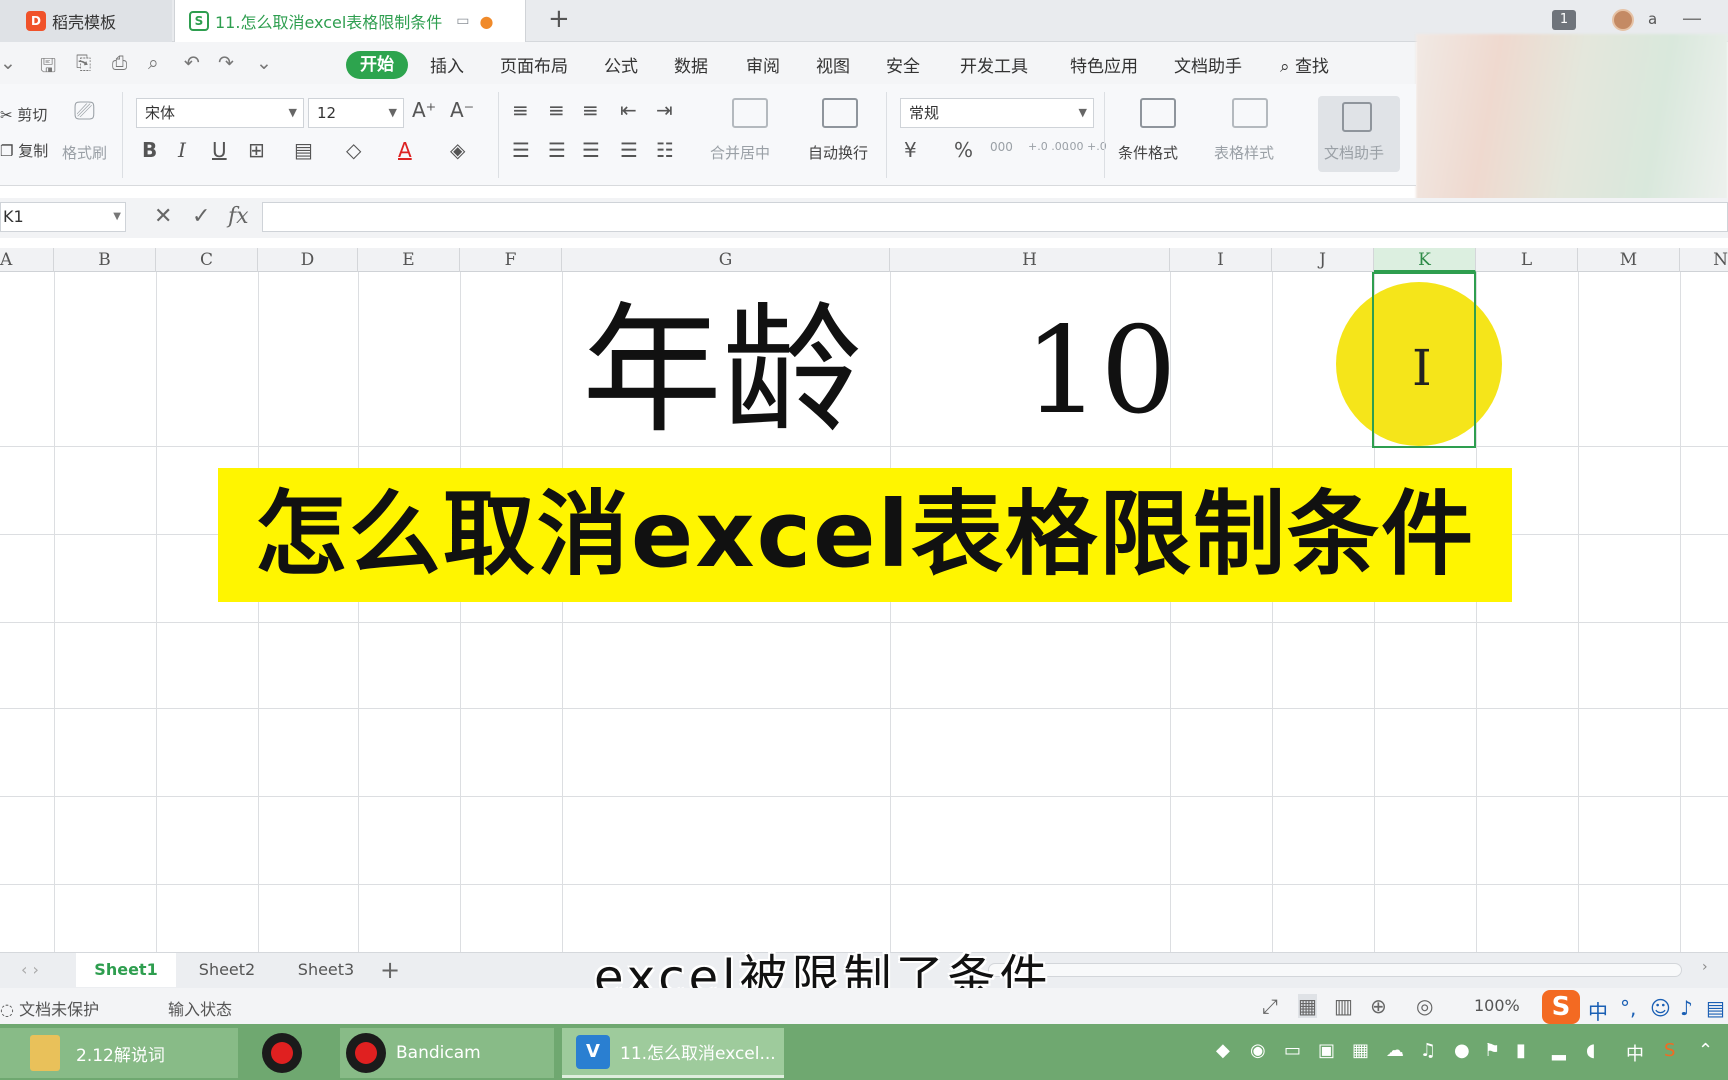 The width and height of the screenshot is (1728, 1080). What do you see at coordinates (83, 63) in the screenshot?
I see `export-icon: ⎘` at bounding box center [83, 63].